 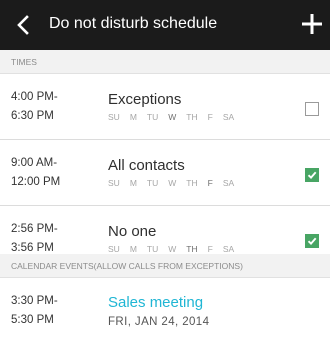 What do you see at coordinates (156, 302) in the screenshot?
I see `event-title: Sales meeting` at bounding box center [156, 302].